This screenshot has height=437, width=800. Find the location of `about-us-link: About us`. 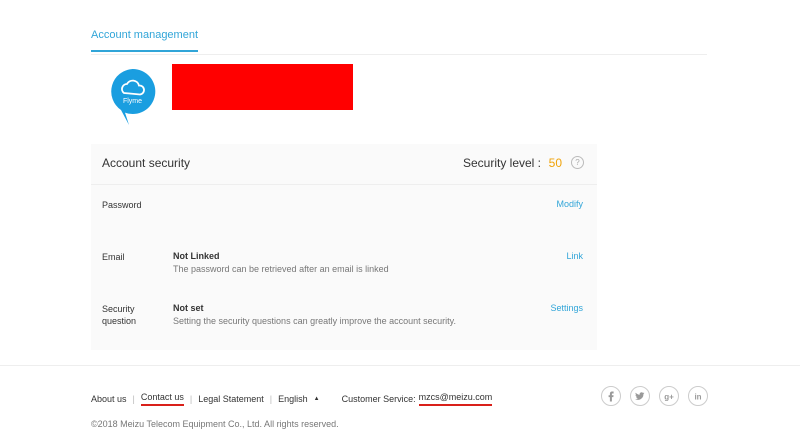

about-us-link: About us is located at coordinates (109, 399).